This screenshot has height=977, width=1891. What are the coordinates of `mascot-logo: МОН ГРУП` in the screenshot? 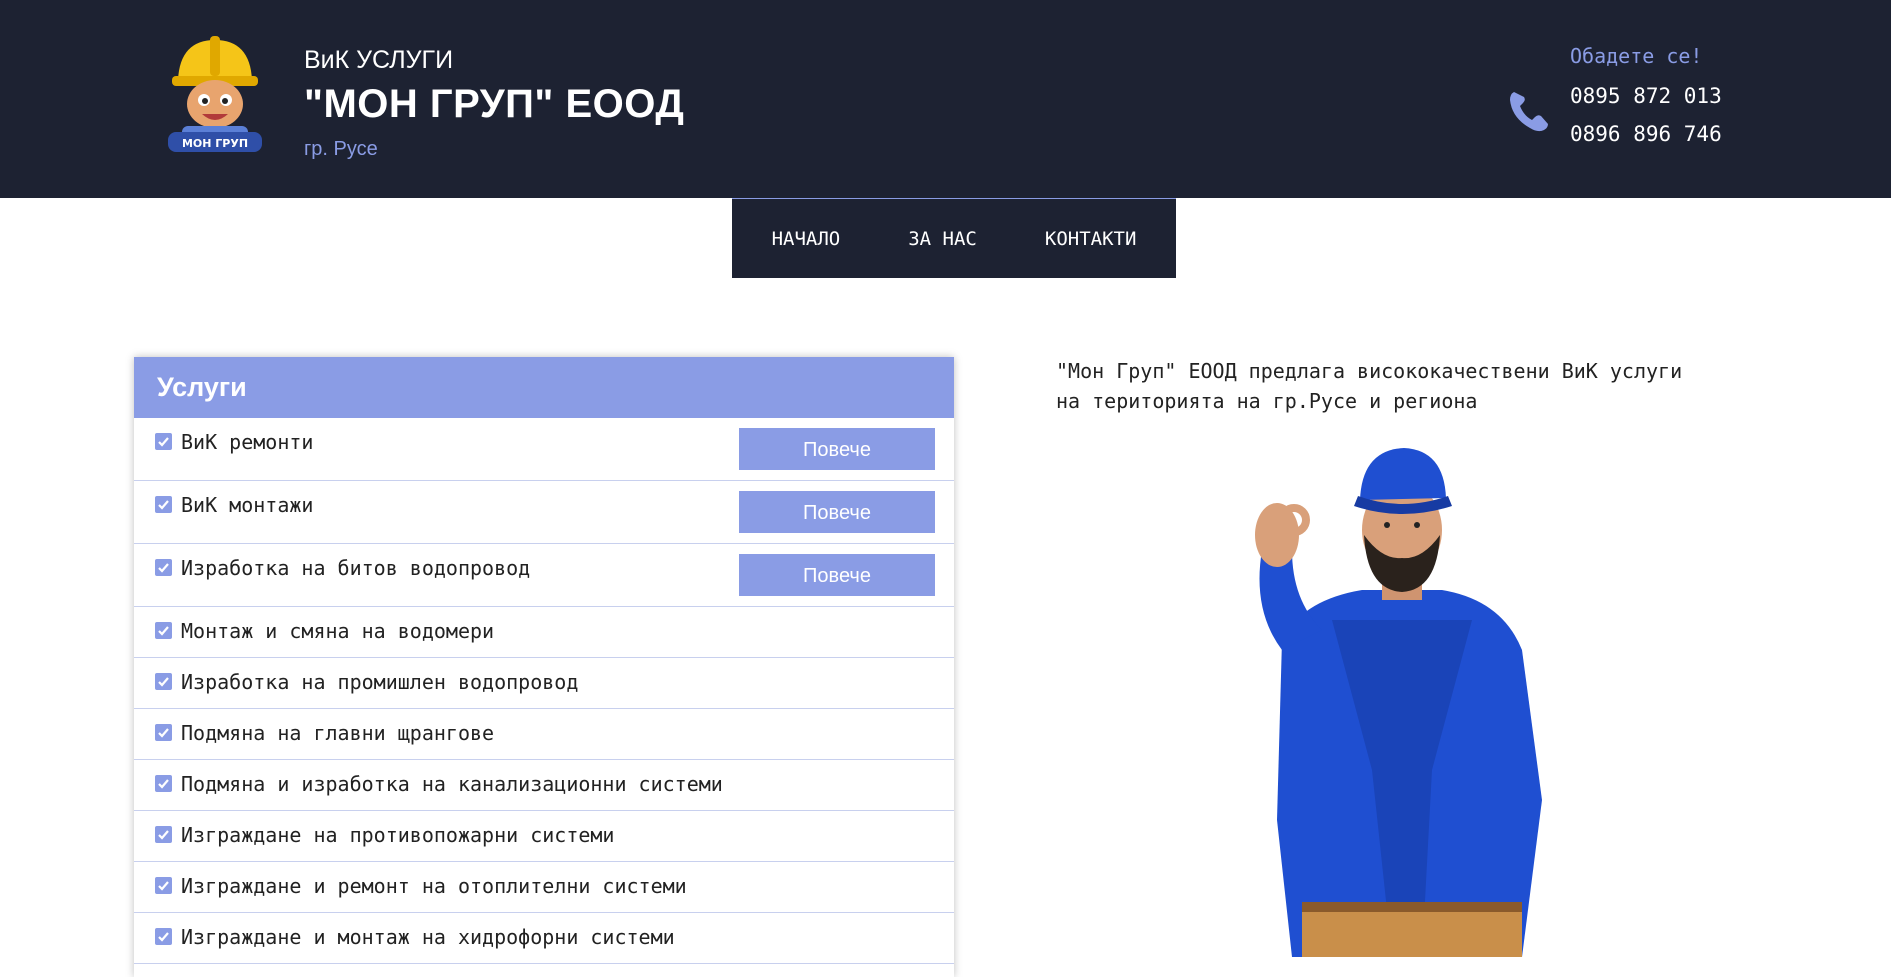 It's located at (215, 97).